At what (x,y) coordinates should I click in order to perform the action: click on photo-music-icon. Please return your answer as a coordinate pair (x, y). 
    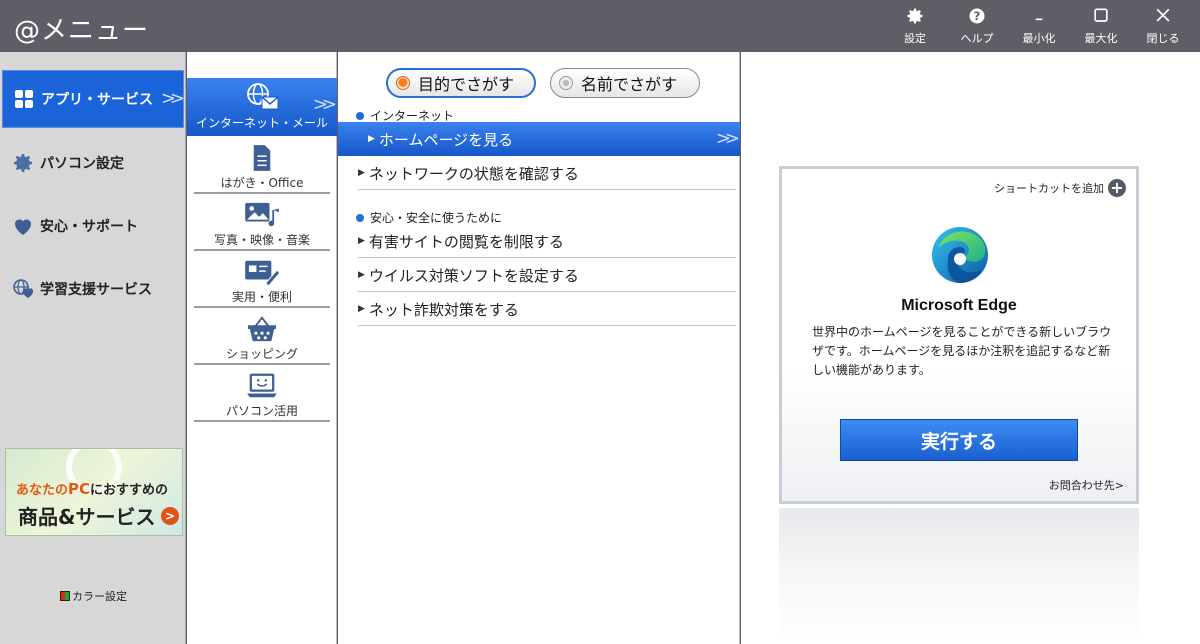
    Looking at the image, I should click on (262, 212).